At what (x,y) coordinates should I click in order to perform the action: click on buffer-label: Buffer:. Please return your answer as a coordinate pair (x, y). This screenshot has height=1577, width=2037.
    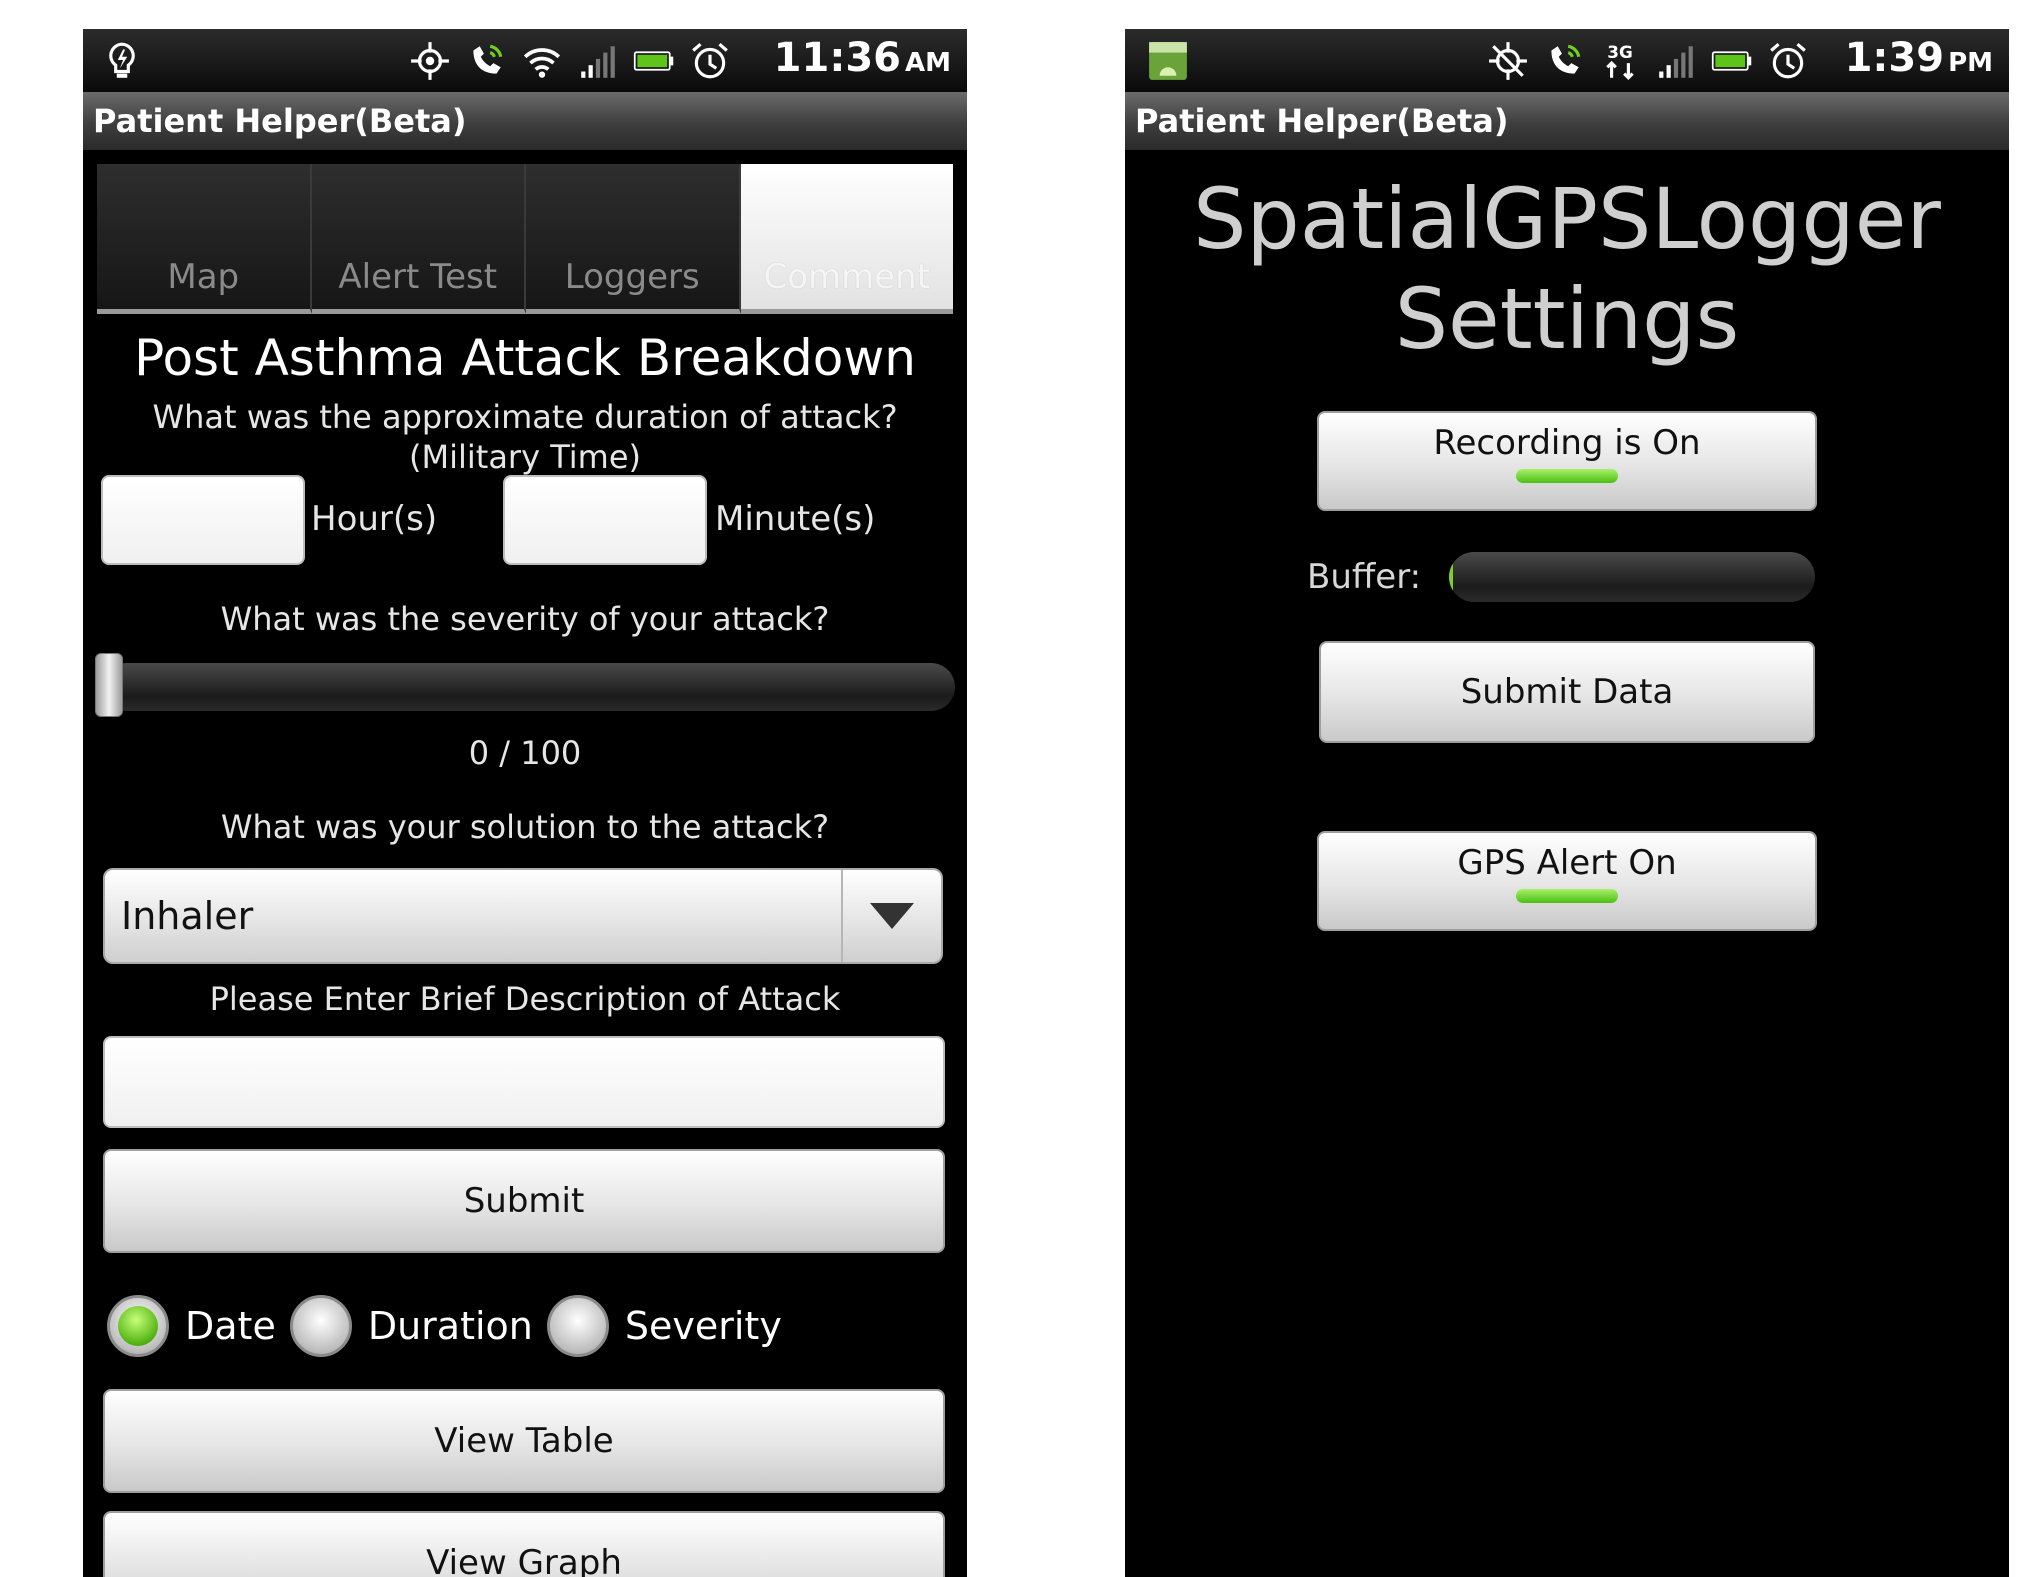
    Looking at the image, I should click on (1364, 577).